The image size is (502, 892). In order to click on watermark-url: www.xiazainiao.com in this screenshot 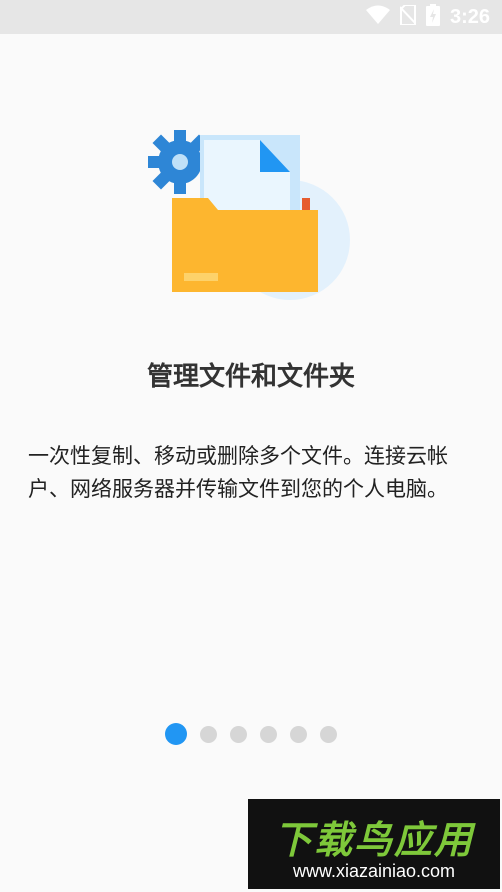, I will do `click(374, 871)`.